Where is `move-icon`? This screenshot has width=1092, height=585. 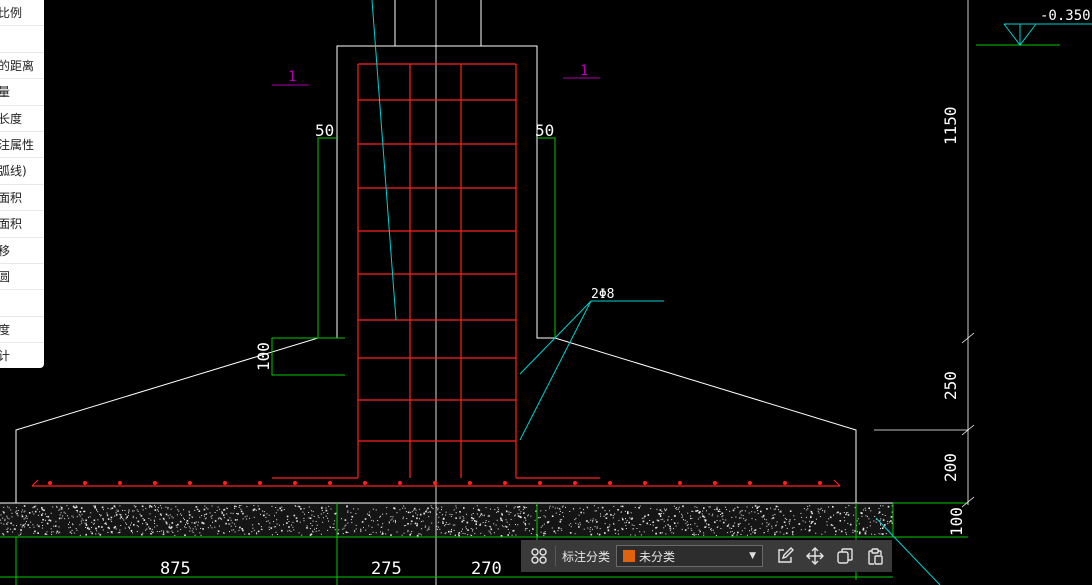 move-icon is located at coordinates (815, 556).